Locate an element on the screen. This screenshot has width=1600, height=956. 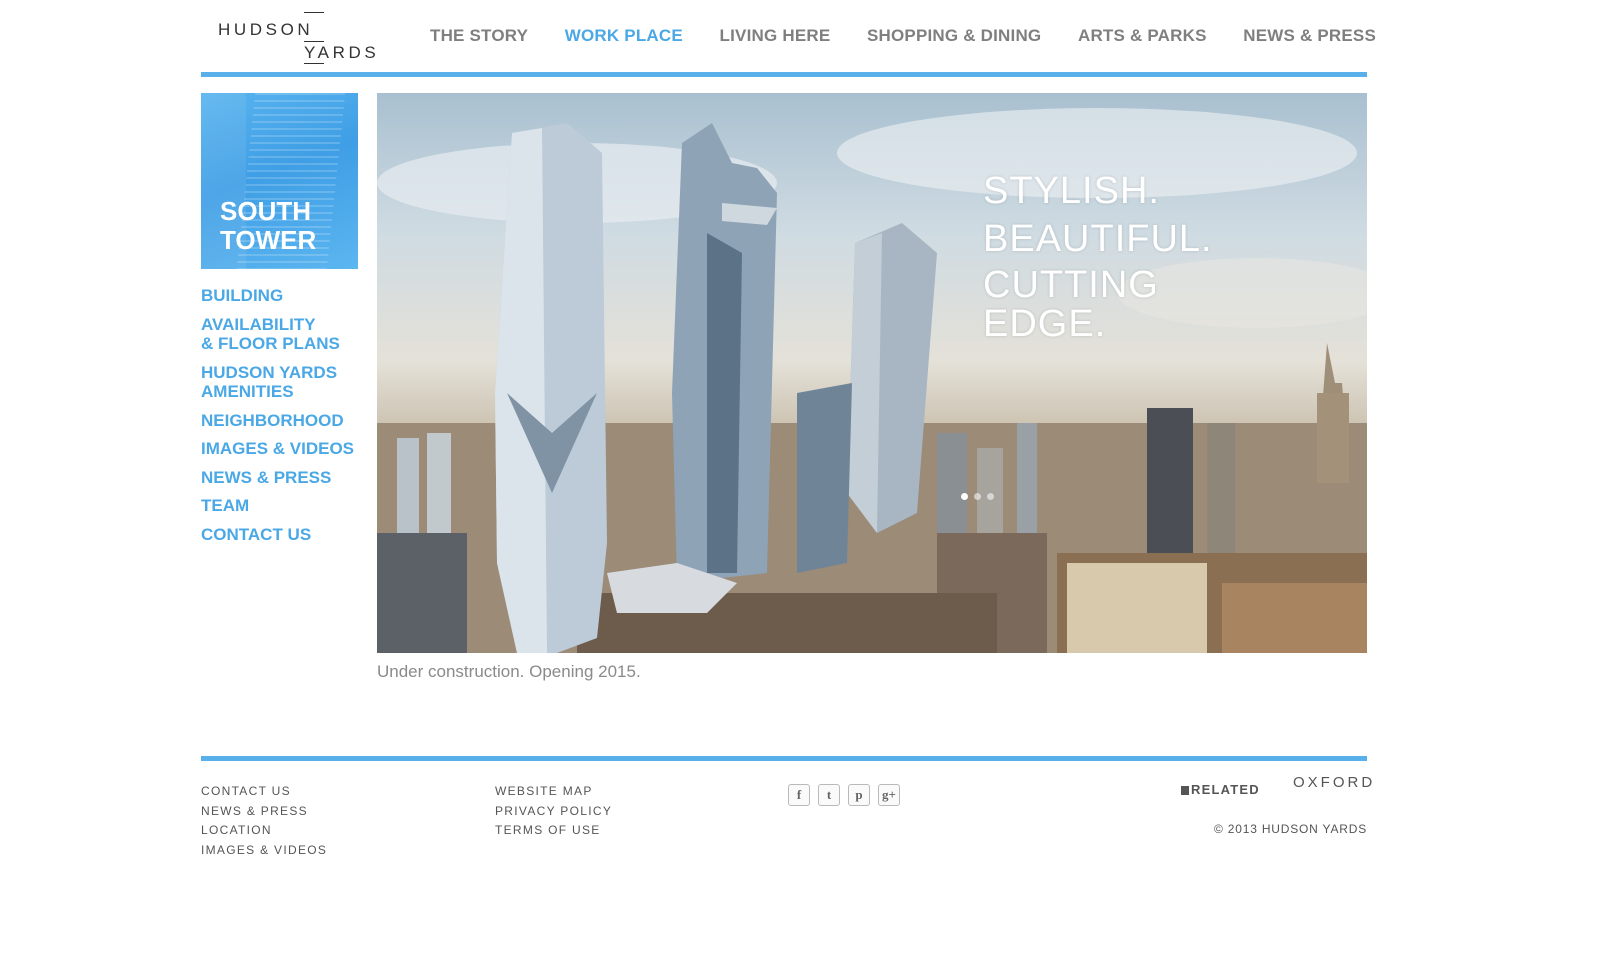
footer-terms-of-use: TERMS OF USE is located at coordinates (553, 831).